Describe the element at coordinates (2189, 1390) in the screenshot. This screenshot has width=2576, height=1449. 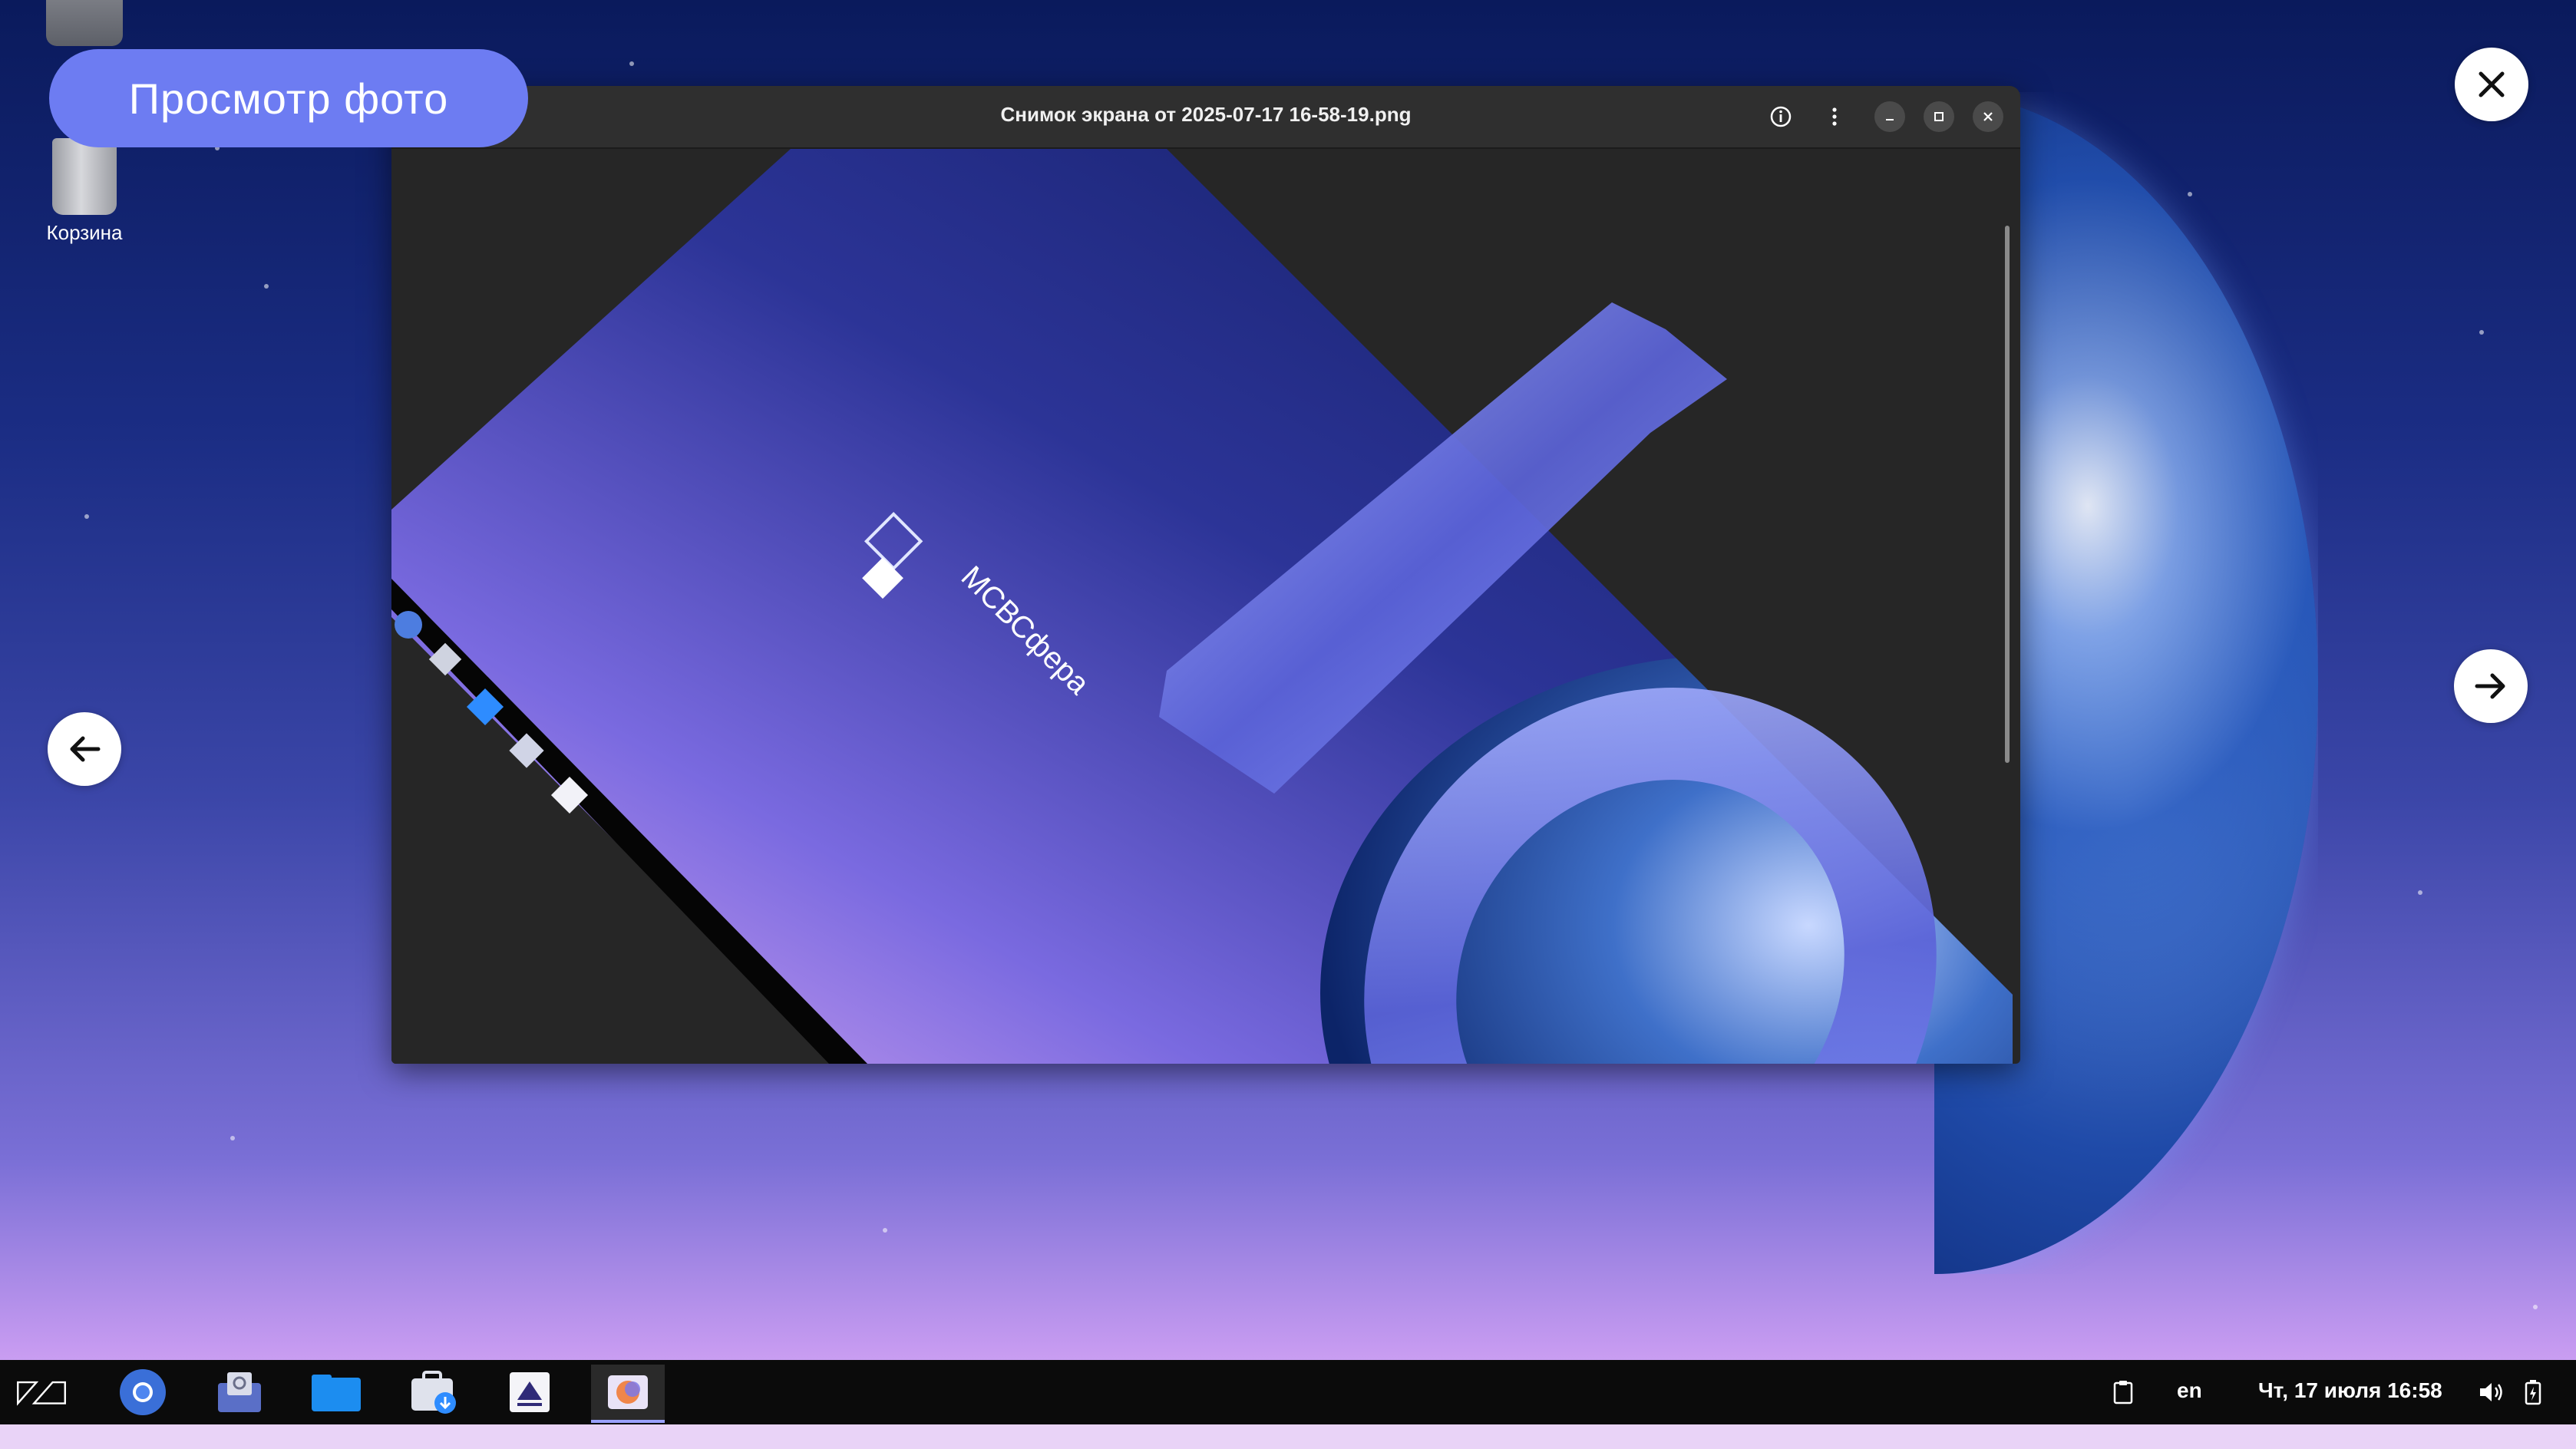
I see `keyboard-layout-indicator: en` at that location.